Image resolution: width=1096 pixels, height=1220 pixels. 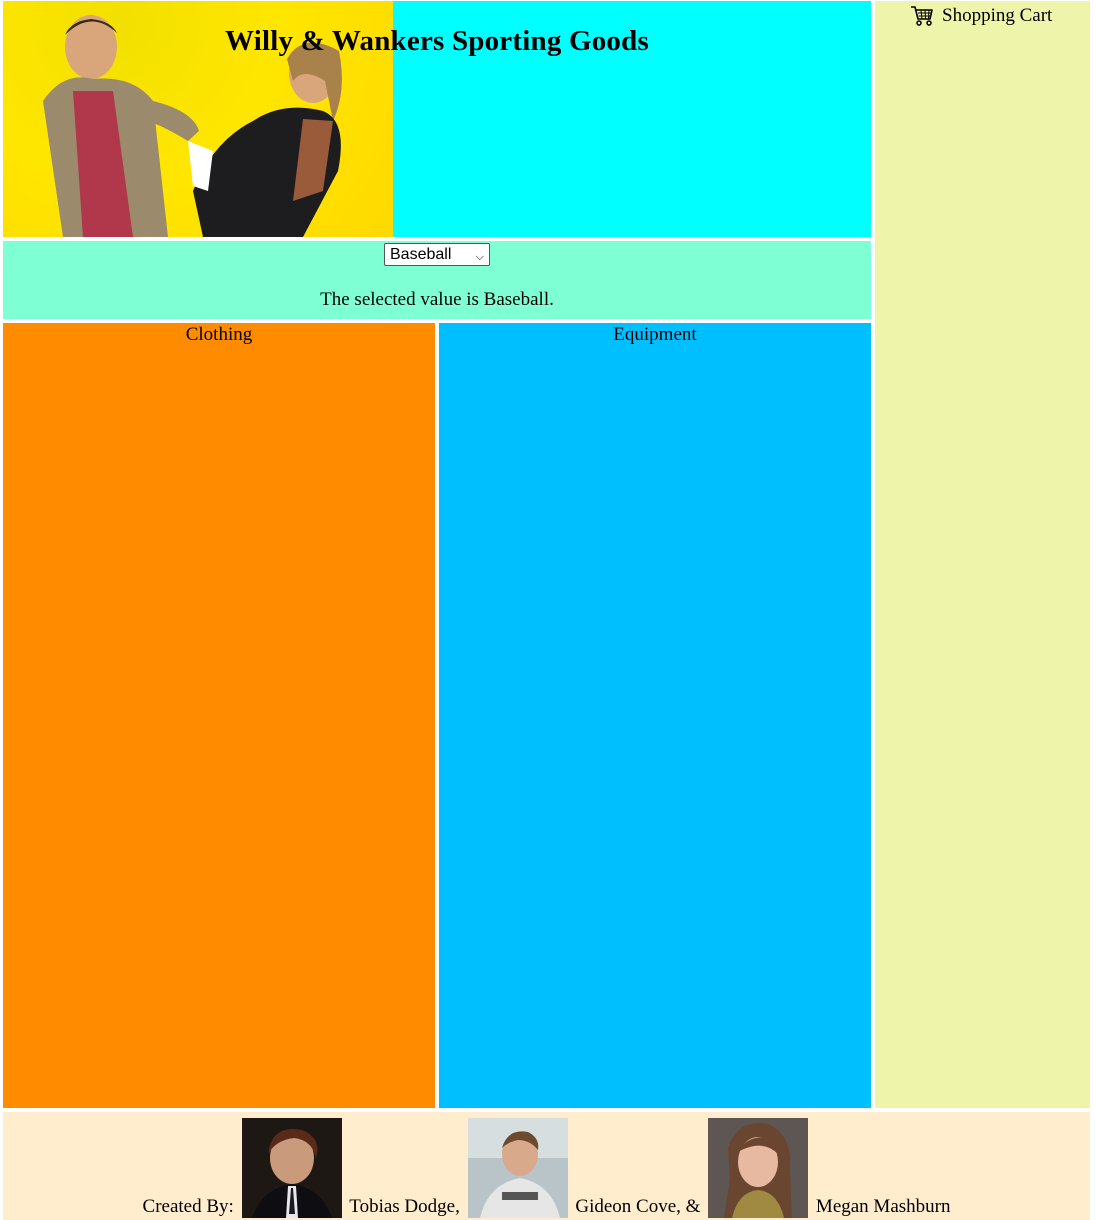 I want to click on sport-select: Baseball ⌵, so click(x=437, y=254).